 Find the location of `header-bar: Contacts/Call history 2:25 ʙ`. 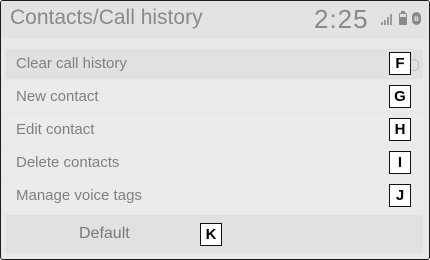

header-bar: Contacts/Call history 2:25 ʙ is located at coordinates (215, 20).